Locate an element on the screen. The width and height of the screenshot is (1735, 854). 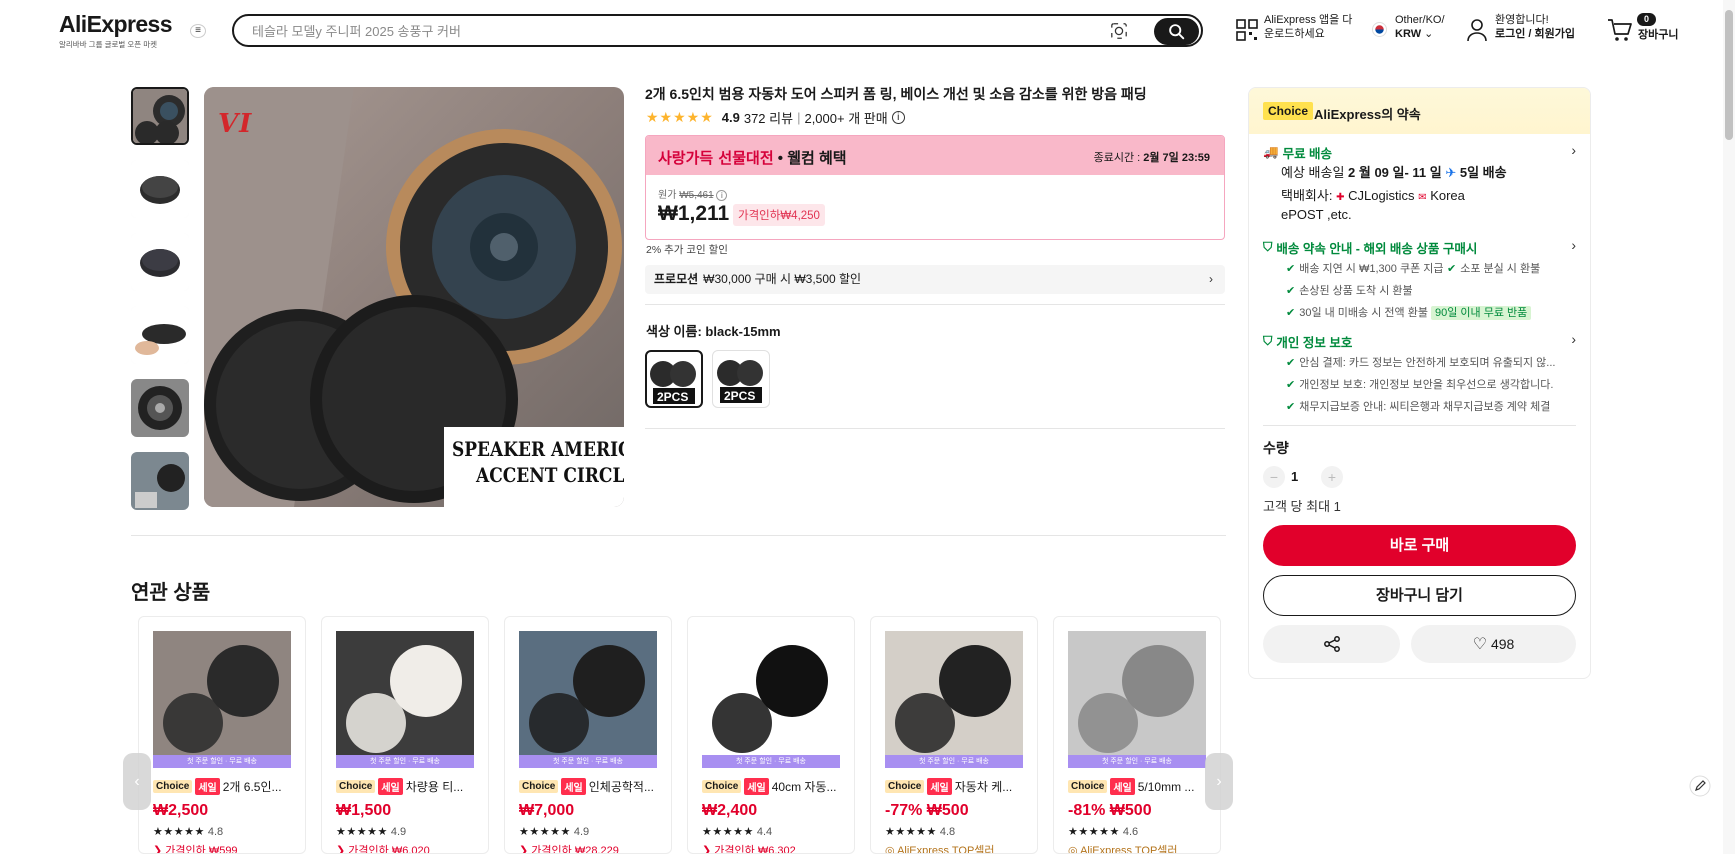
product-extra: ❯ 가격인하 ₩28,229 is located at coordinates (569, 848).